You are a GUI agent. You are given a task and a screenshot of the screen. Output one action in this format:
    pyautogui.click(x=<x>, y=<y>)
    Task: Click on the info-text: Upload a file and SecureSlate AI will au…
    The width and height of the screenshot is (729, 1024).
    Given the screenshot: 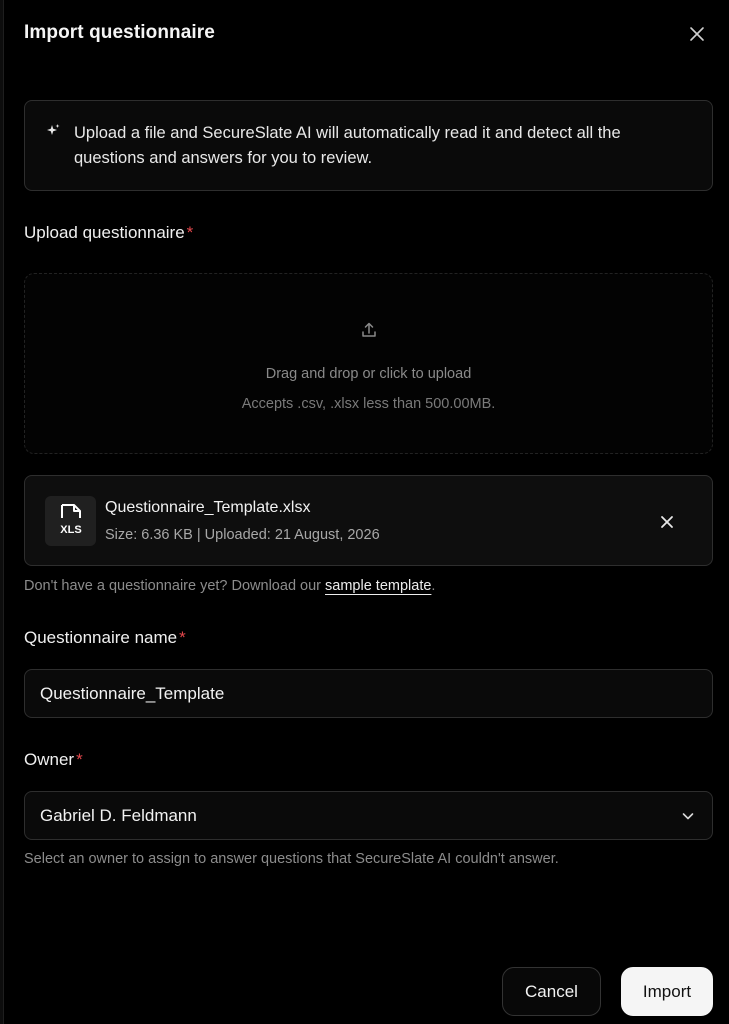 What is the action you would take?
    pyautogui.click(x=347, y=145)
    